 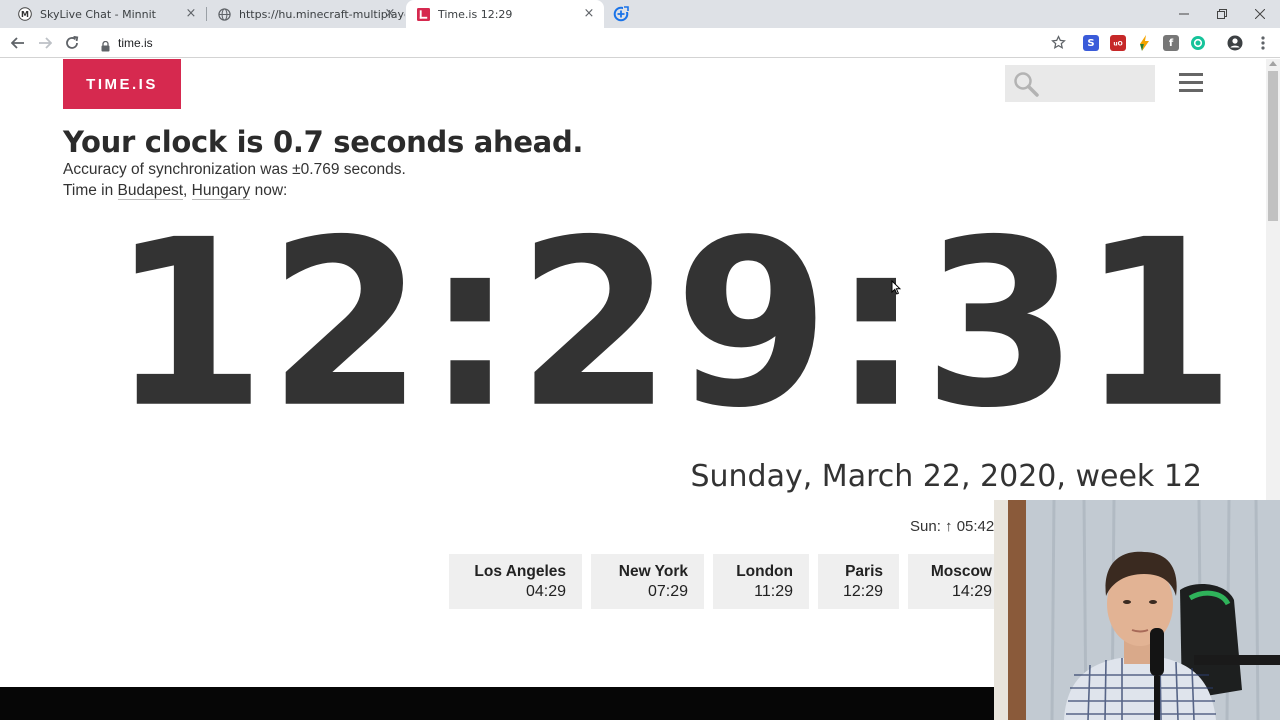 I want to click on city-tile-london: London 11:29, so click(x=761, y=581).